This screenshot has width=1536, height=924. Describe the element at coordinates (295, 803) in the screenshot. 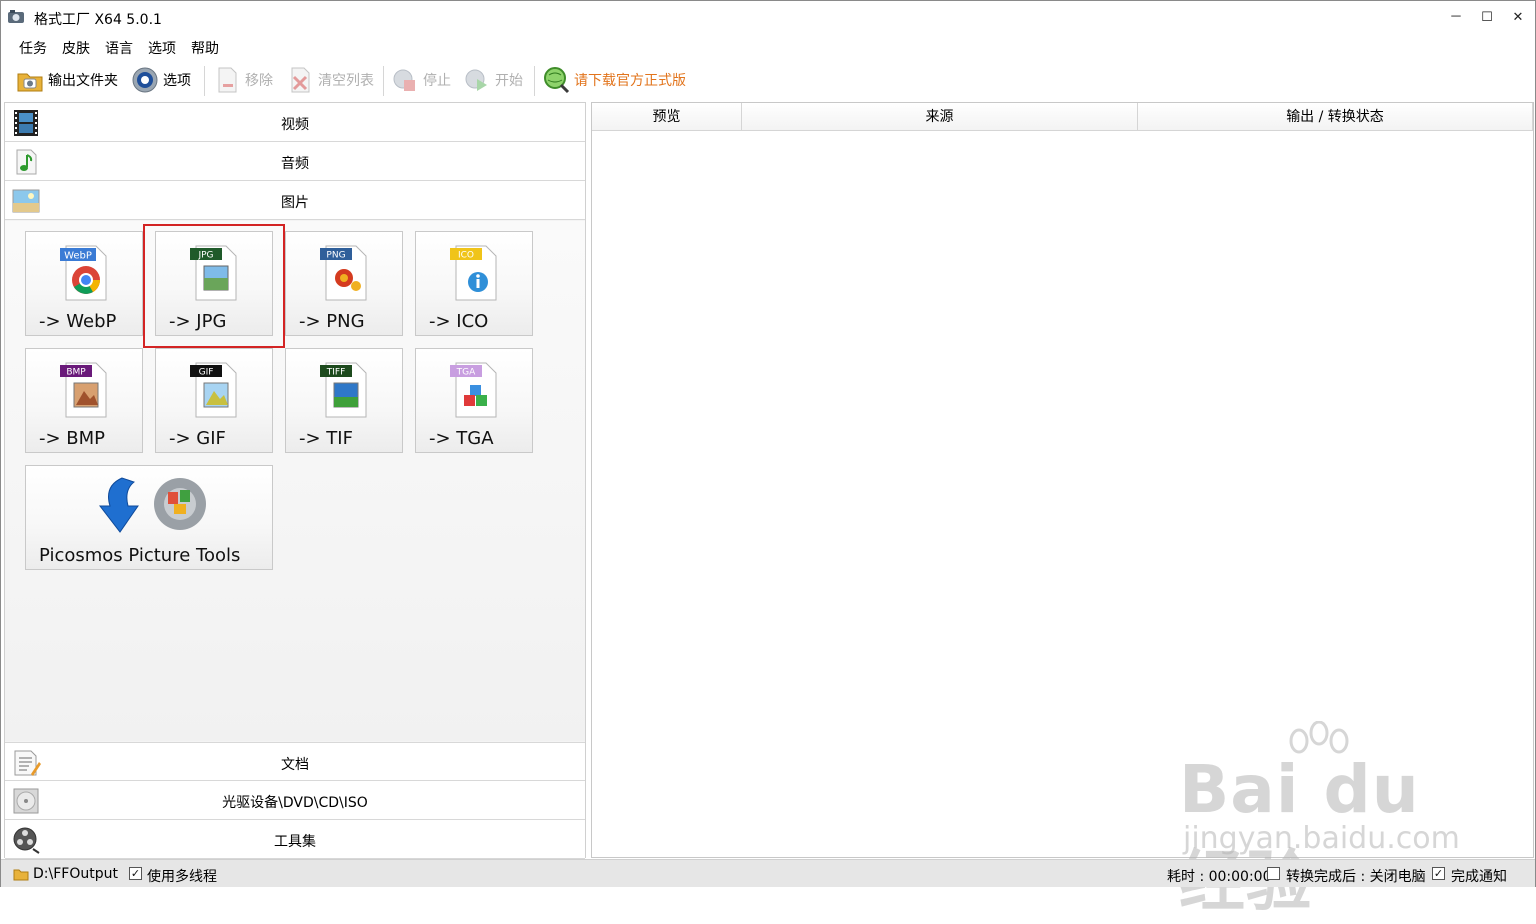

I see `category-optical-drive-label: 光驱设备\DVD\CD\ISO` at that location.